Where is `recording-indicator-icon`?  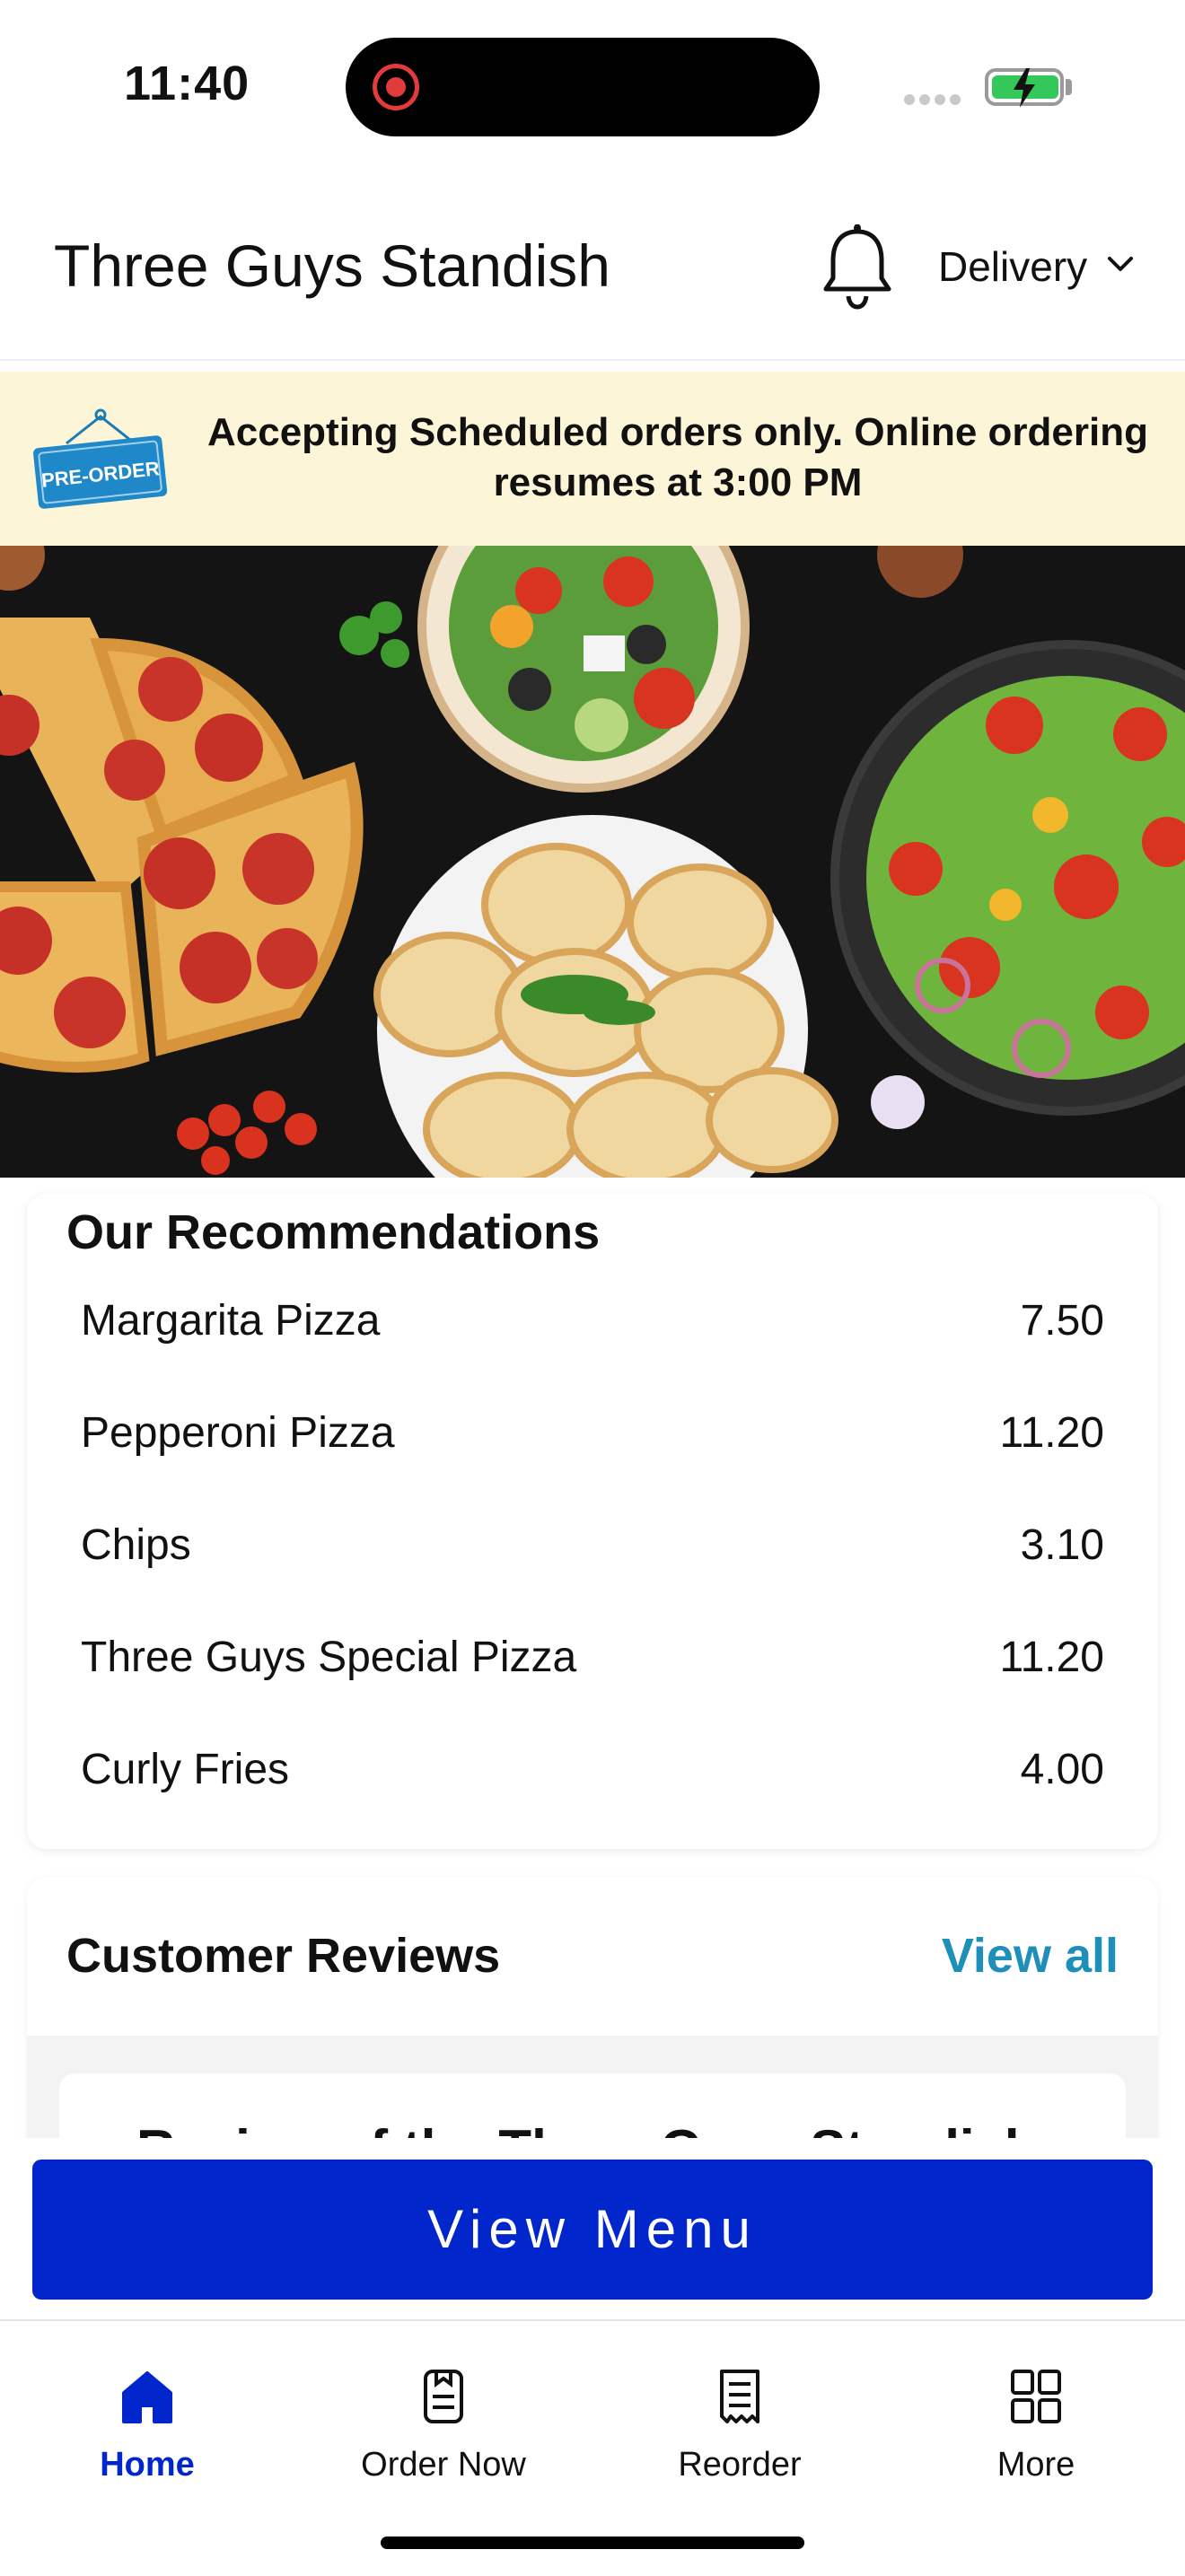
recording-indicator-icon is located at coordinates (396, 87).